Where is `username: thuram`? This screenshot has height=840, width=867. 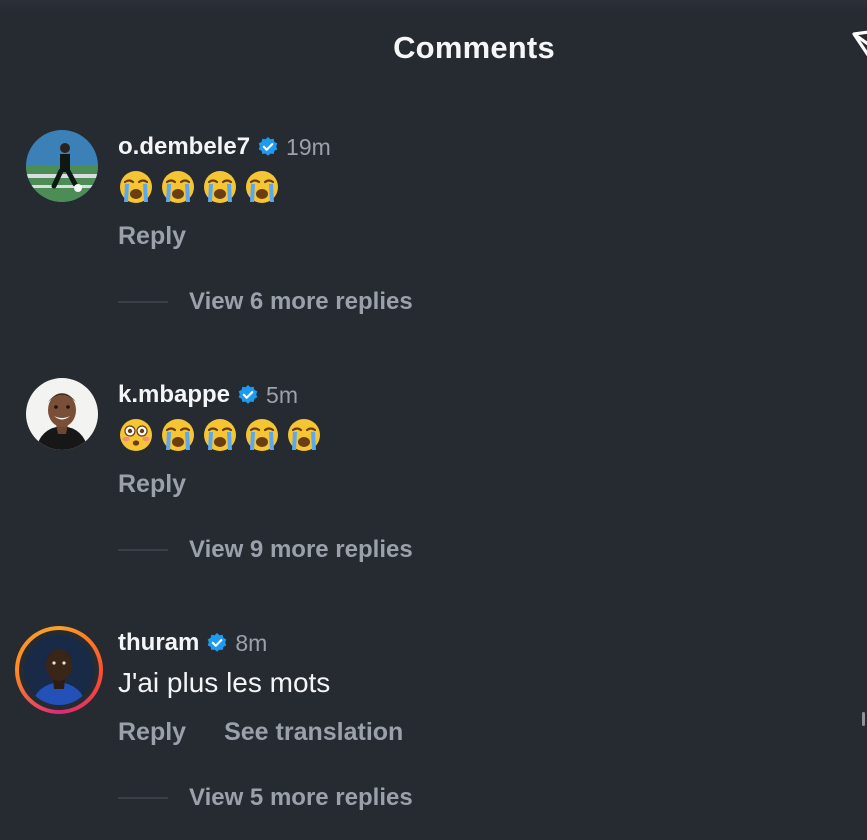 username: thuram is located at coordinates (158, 643).